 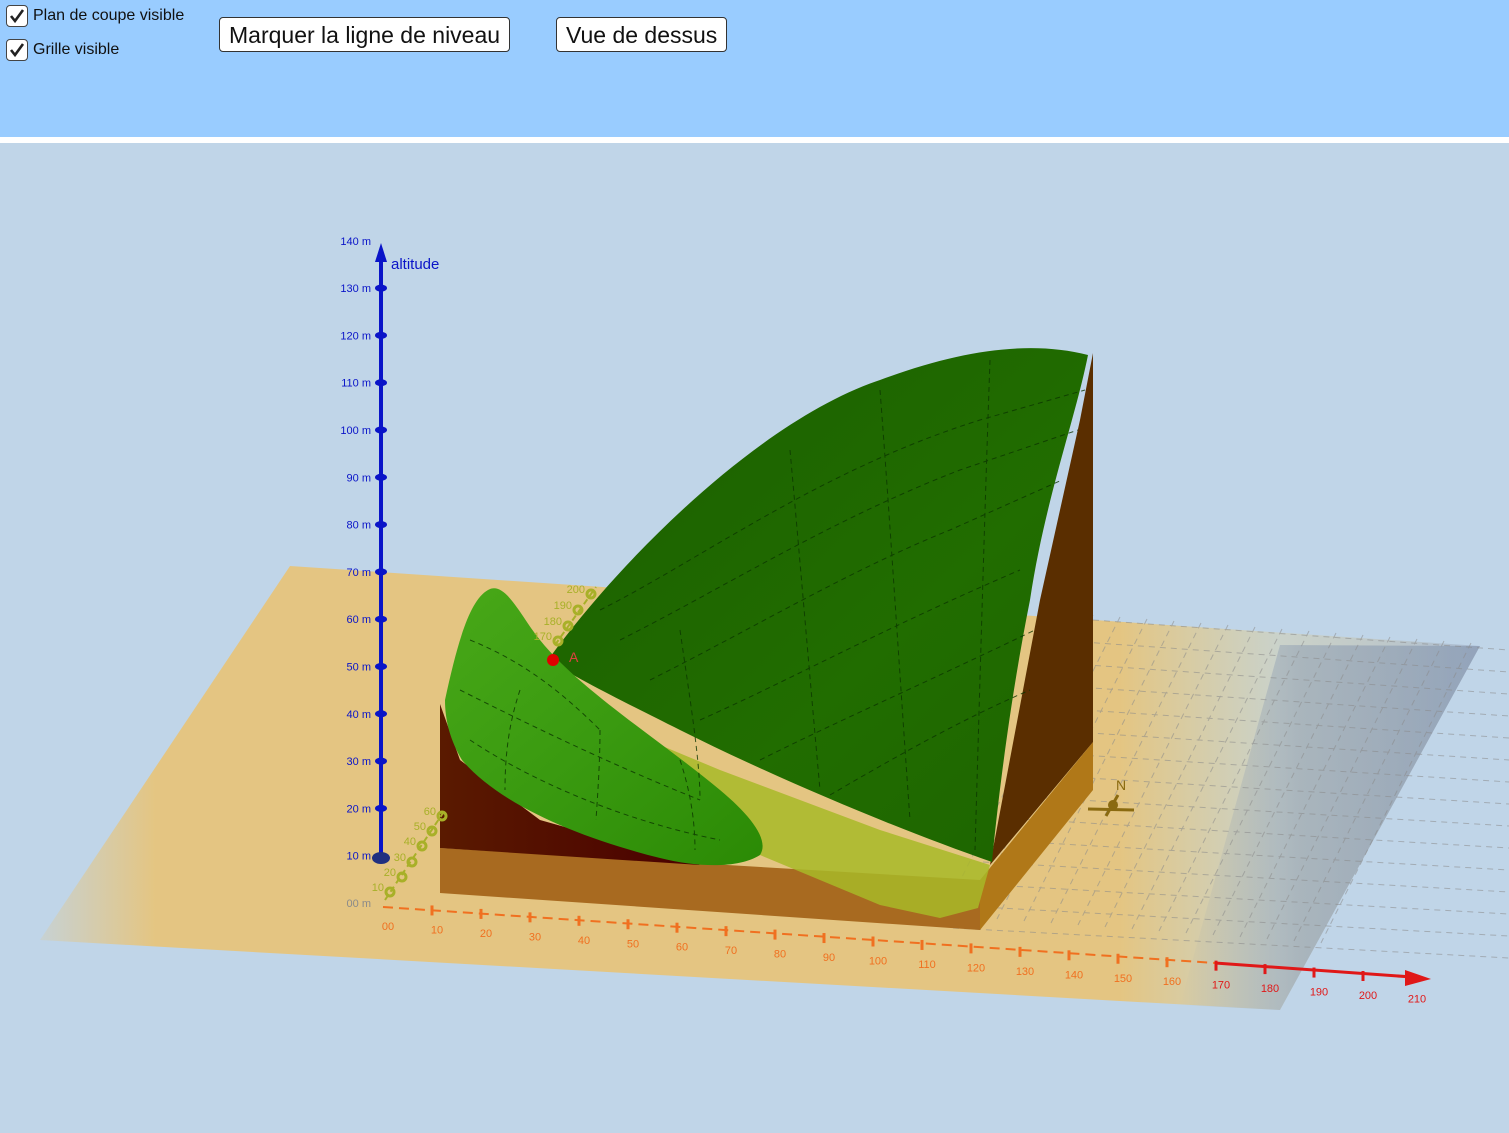 What do you see at coordinates (927, 965) in the screenshot?
I see `x-tick-label: 110` at bounding box center [927, 965].